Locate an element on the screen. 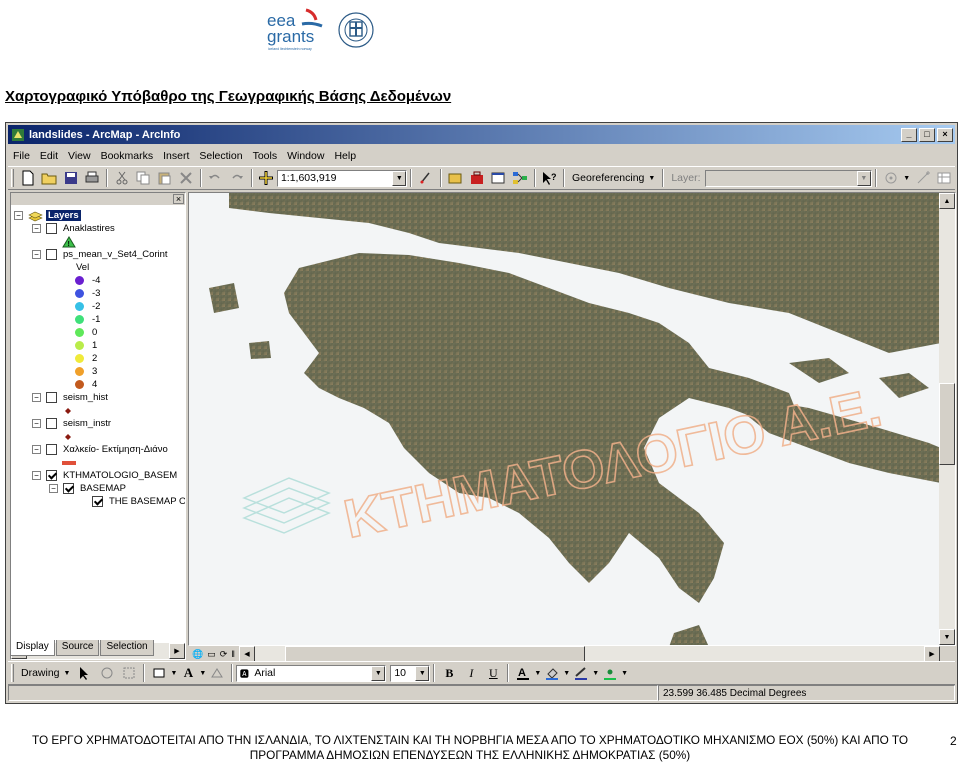 This screenshot has width=960, height=763. open-folder-icon is located at coordinates (48, 178).